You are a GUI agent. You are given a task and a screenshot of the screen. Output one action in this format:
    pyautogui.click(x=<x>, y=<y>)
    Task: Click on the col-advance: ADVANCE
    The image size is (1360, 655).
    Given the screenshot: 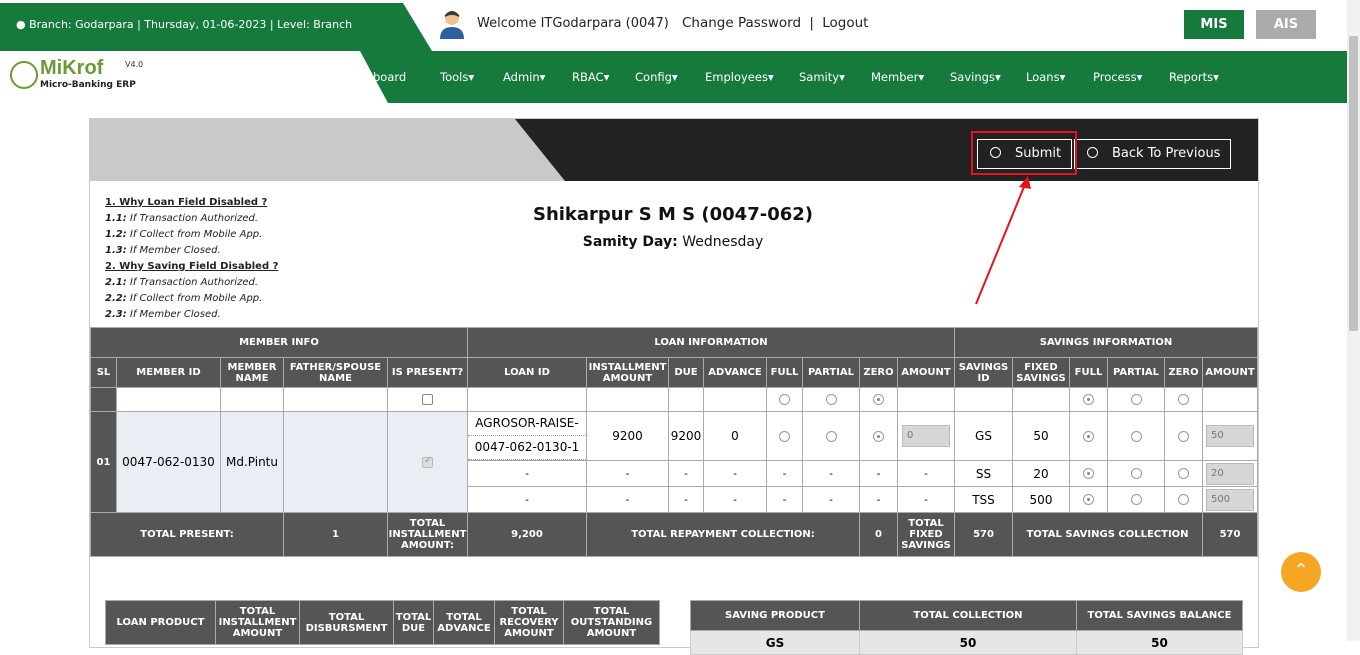 What is the action you would take?
    pyautogui.click(x=735, y=372)
    